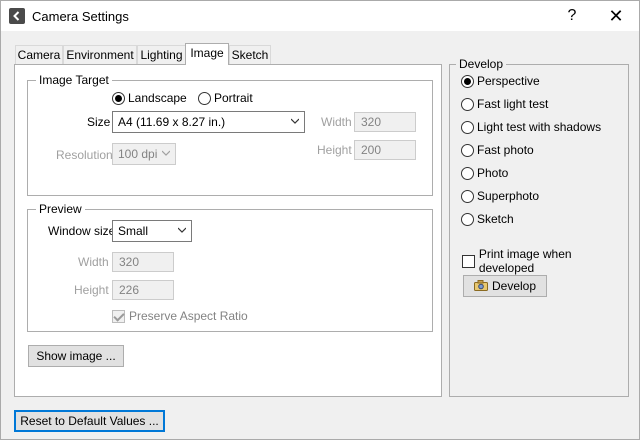 The height and width of the screenshot is (440, 640). What do you see at coordinates (525, 261) in the screenshot?
I see `print-image-label: Print image when developed` at bounding box center [525, 261].